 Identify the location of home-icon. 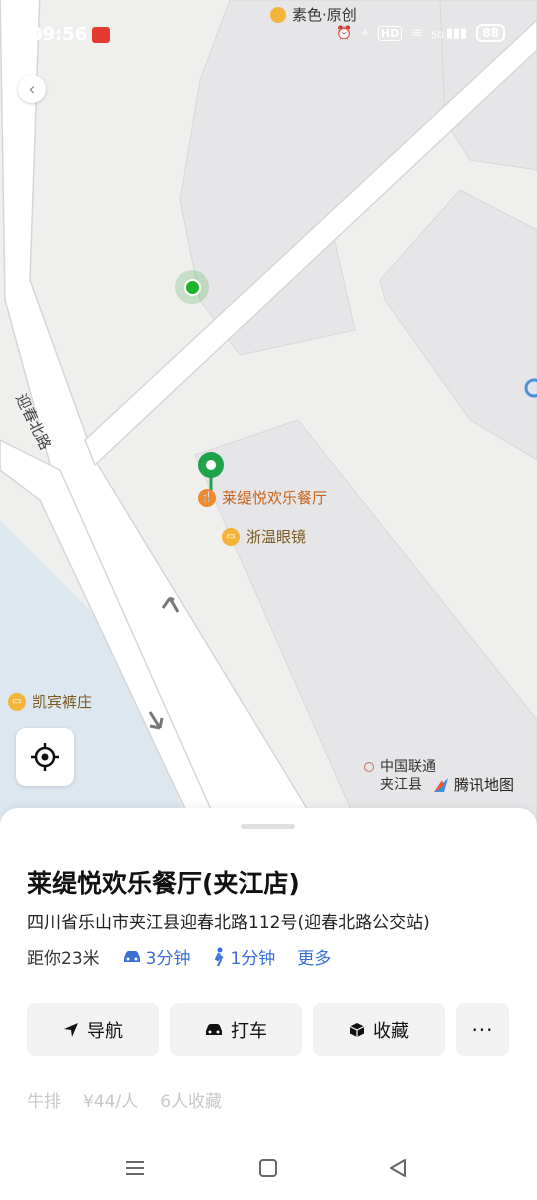
(268, 1168).